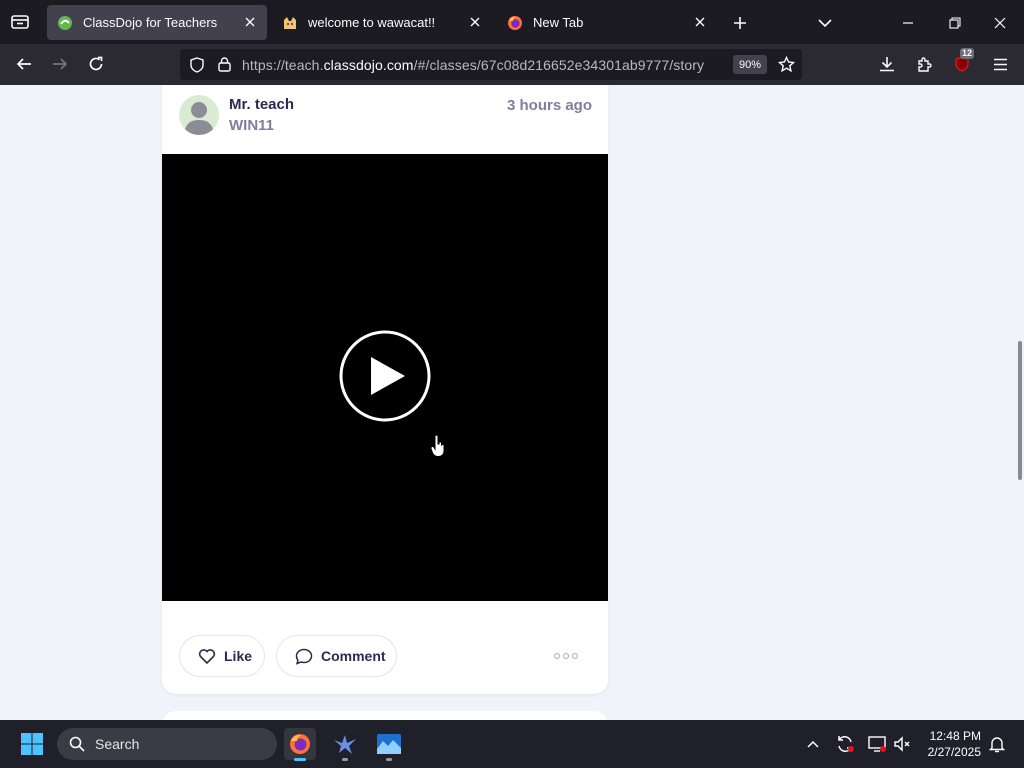 The image size is (1024, 768). I want to click on bell-icon, so click(997, 745).